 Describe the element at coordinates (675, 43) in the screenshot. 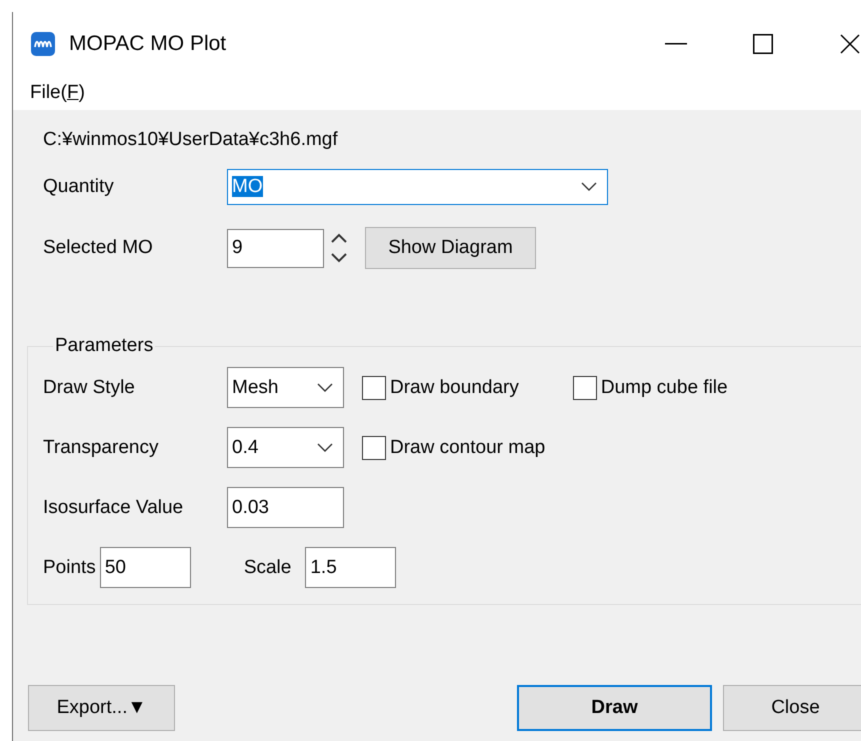

I see `minimize-icon` at that location.